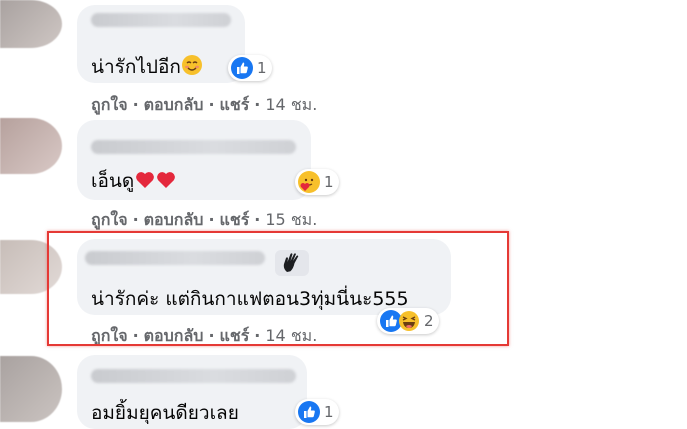  I want to click on comment-text: เอ็นดู, so click(133, 181).